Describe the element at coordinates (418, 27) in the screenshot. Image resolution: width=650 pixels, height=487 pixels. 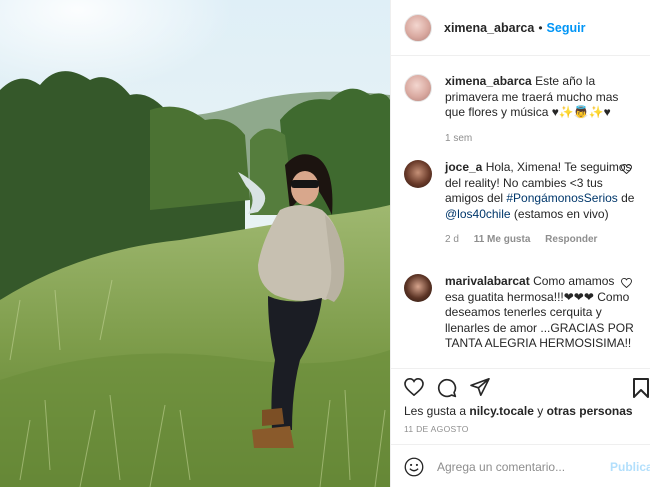
I see `author-avatar` at that location.